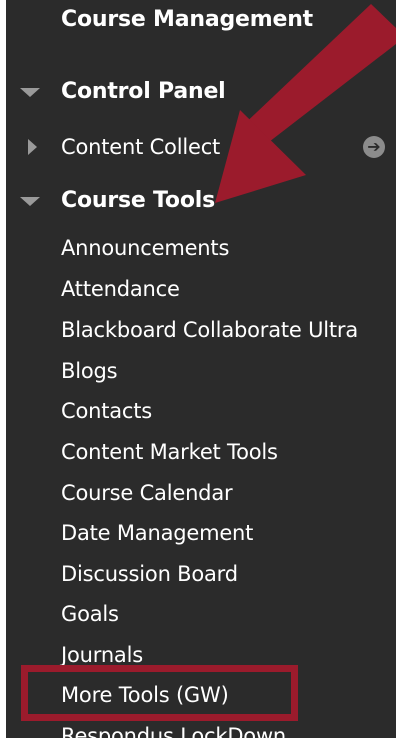 This screenshot has width=396, height=738. I want to click on menu-item-contacts: Contacts, so click(201, 412).